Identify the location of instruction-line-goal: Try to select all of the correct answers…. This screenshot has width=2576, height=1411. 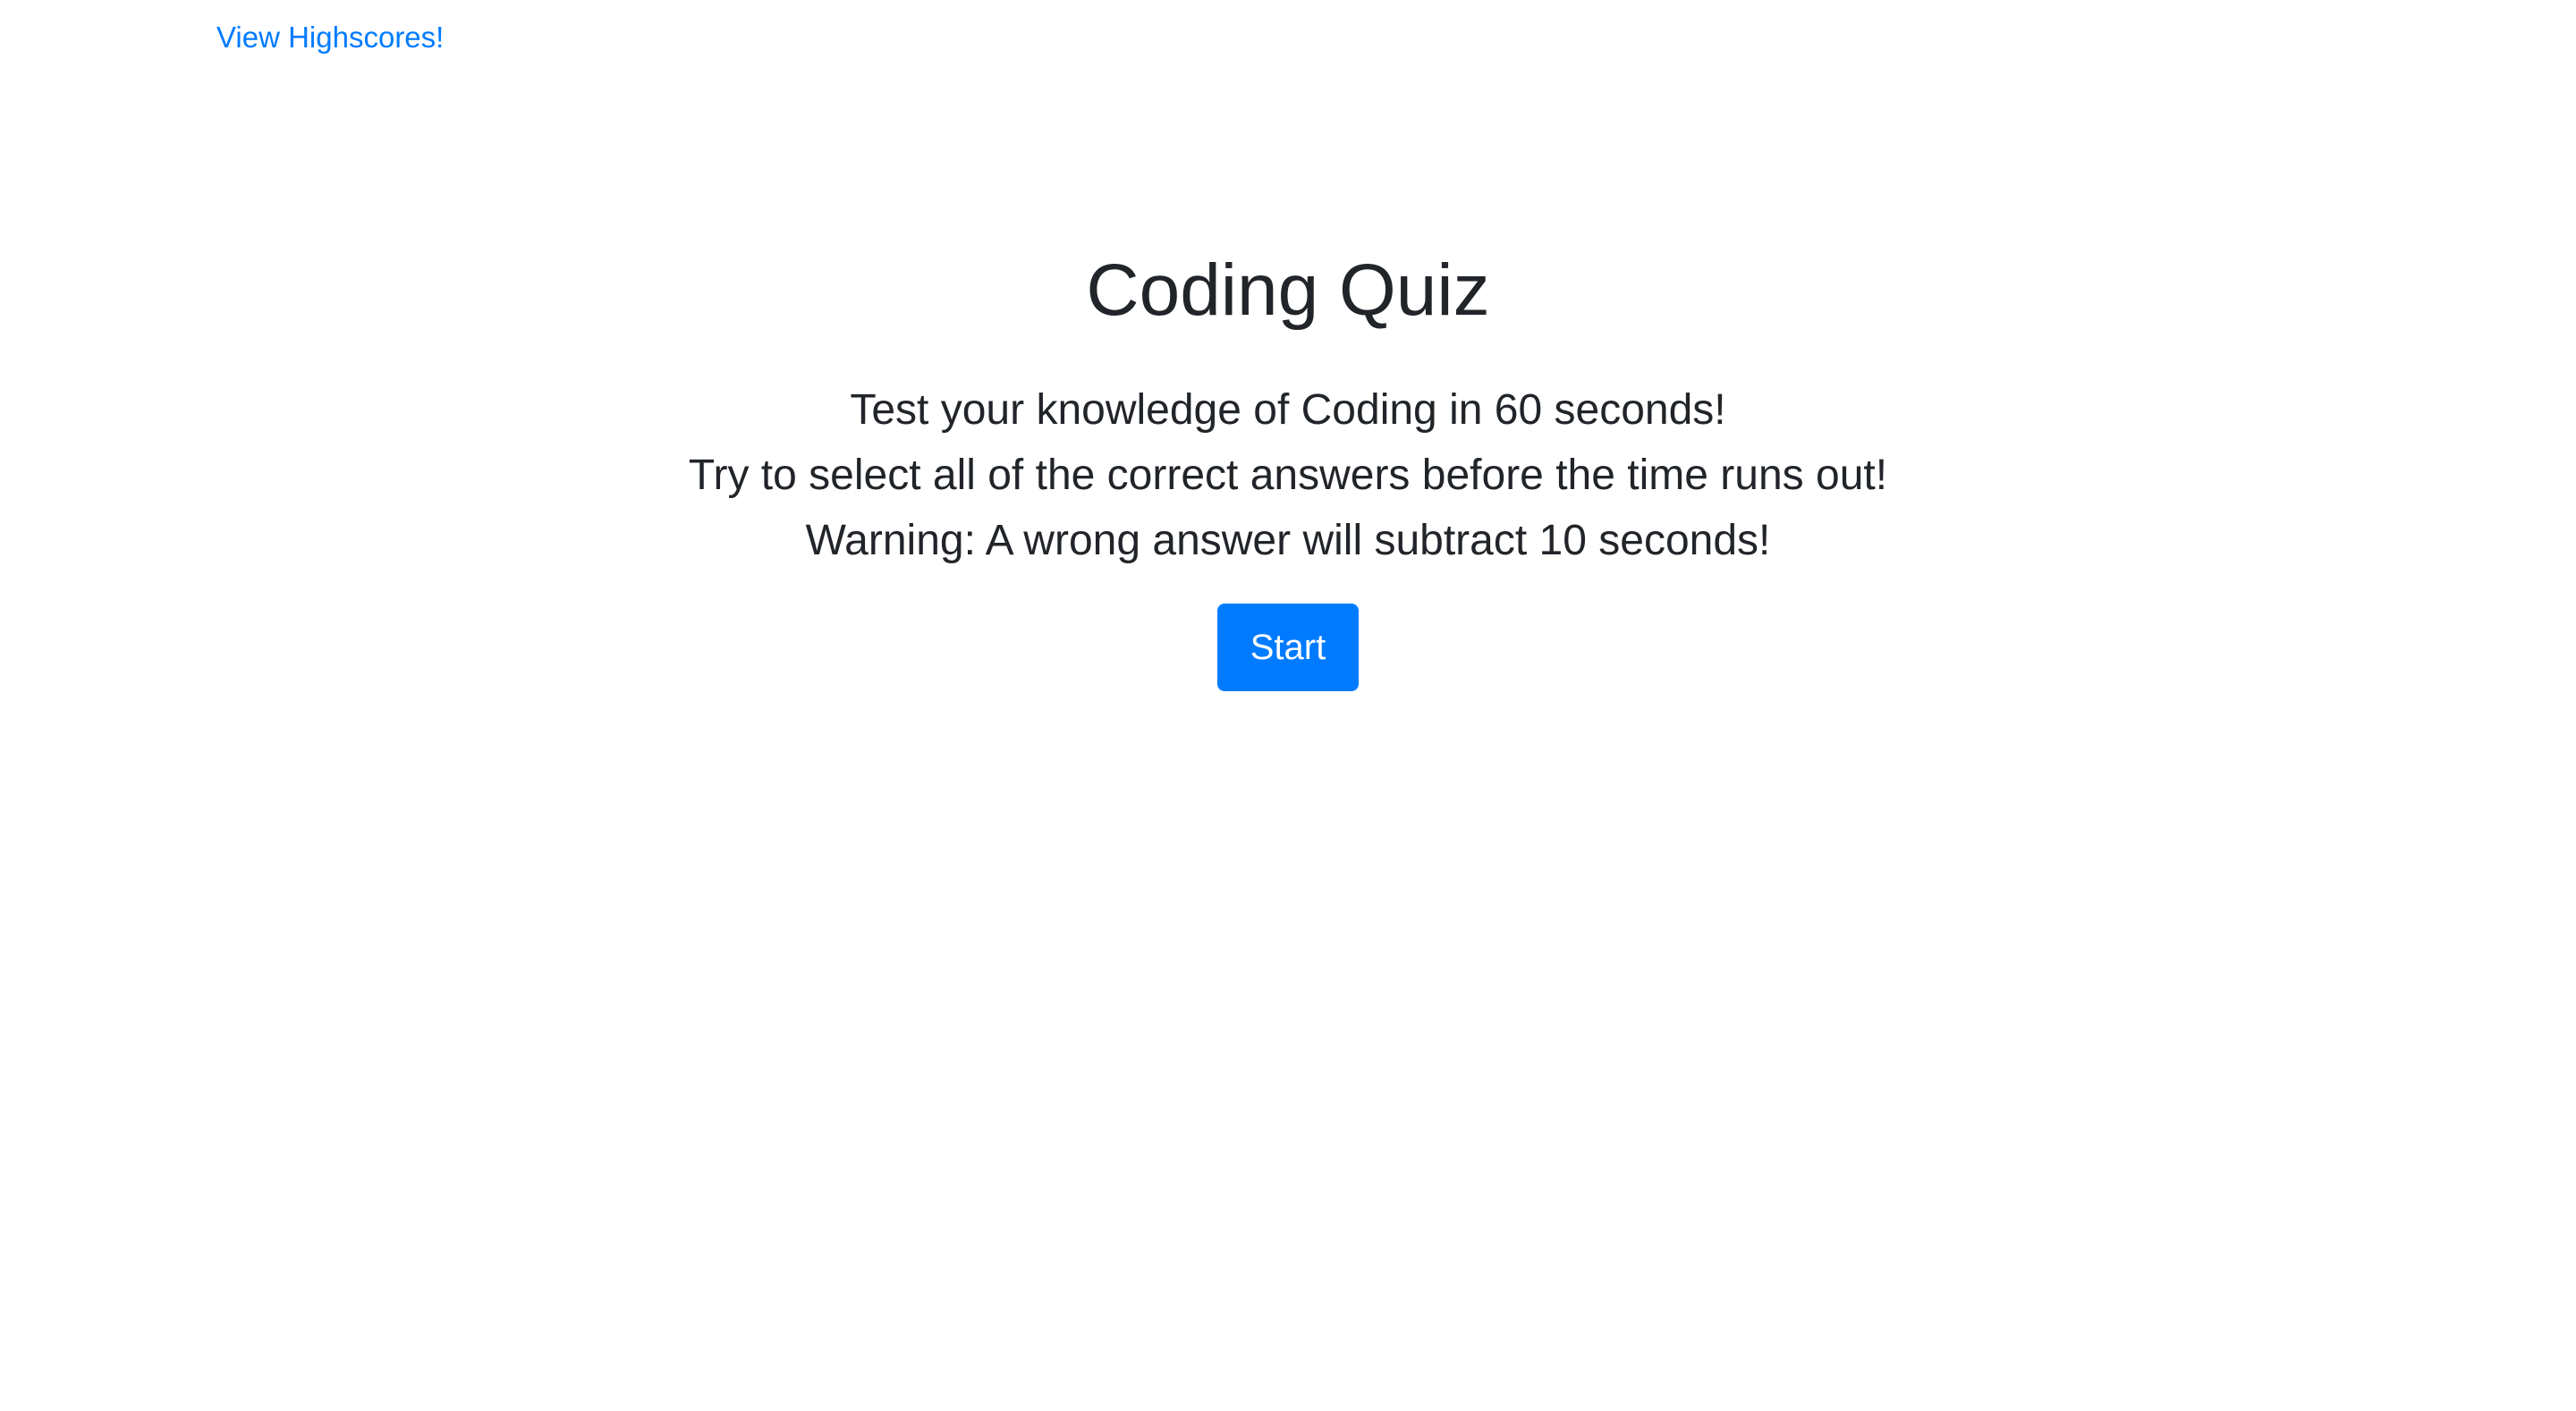
(1288, 476).